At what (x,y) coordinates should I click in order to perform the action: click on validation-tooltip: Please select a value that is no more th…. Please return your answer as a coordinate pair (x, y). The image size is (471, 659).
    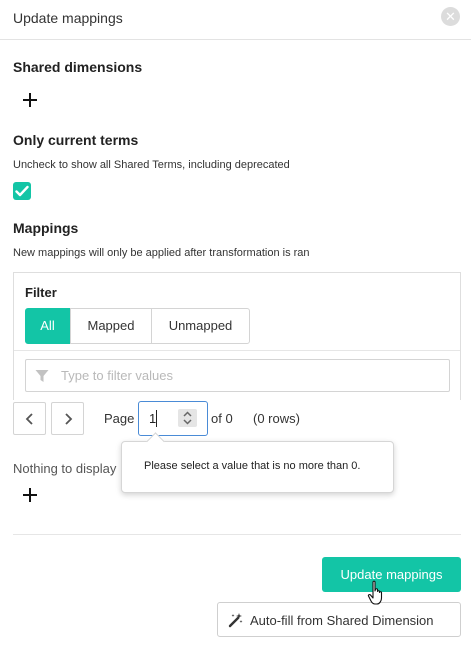
    Looking at the image, I should click on (257, 467).